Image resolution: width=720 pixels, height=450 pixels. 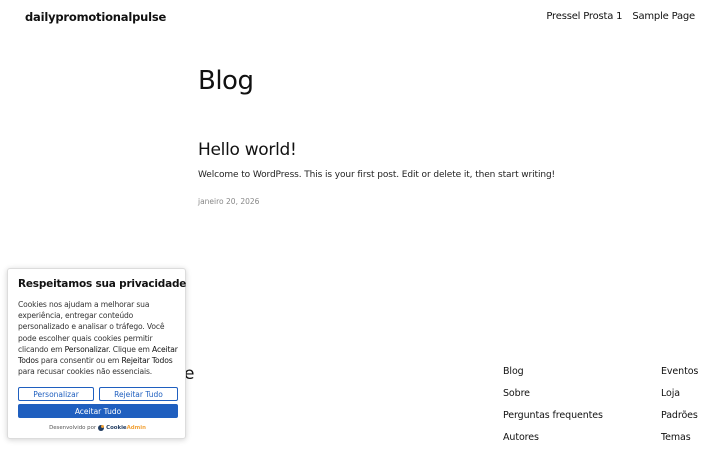 What do you see at coordinates (138, 394) in the screenshot?
I see `reject-all-button: Rejeitar Tudo` at bounding box center [138, 394].